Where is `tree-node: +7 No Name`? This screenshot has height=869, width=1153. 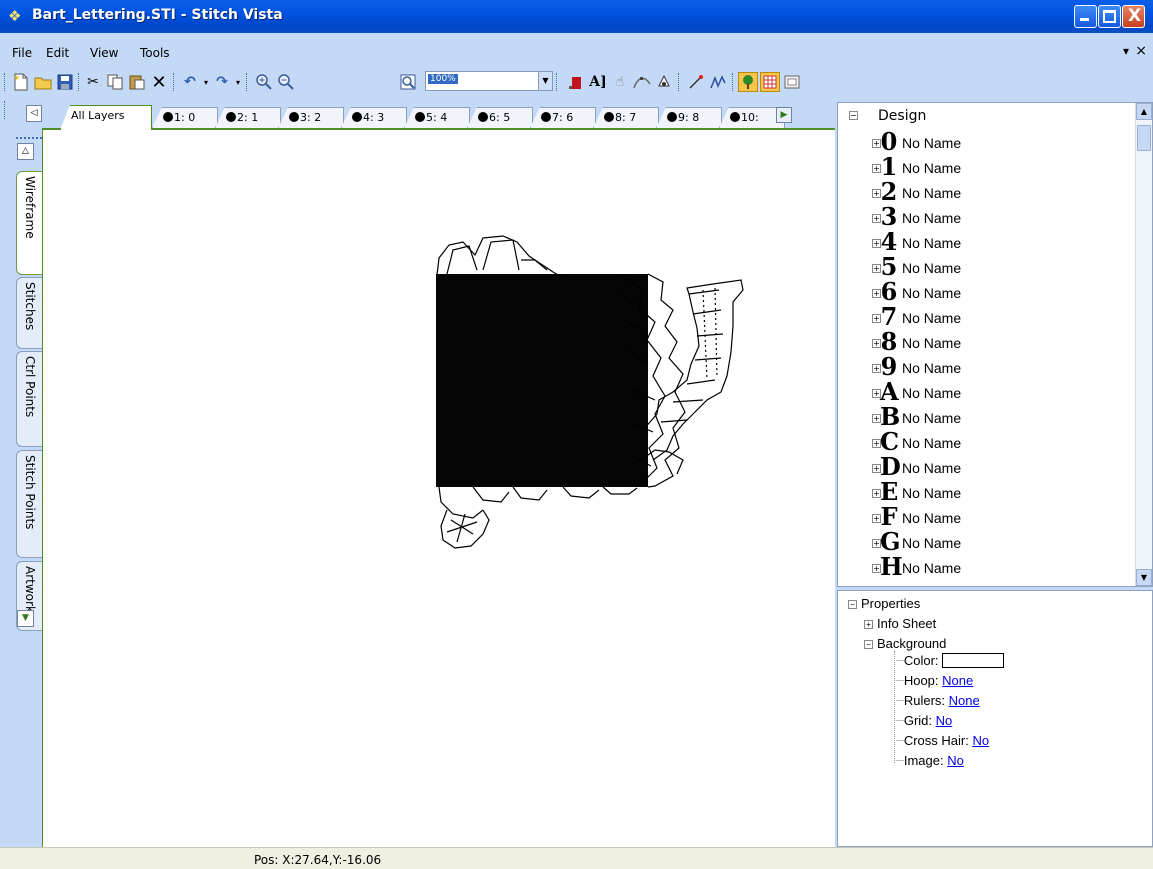 tree-node: +7 No Name is located at coordinates (997, 316).